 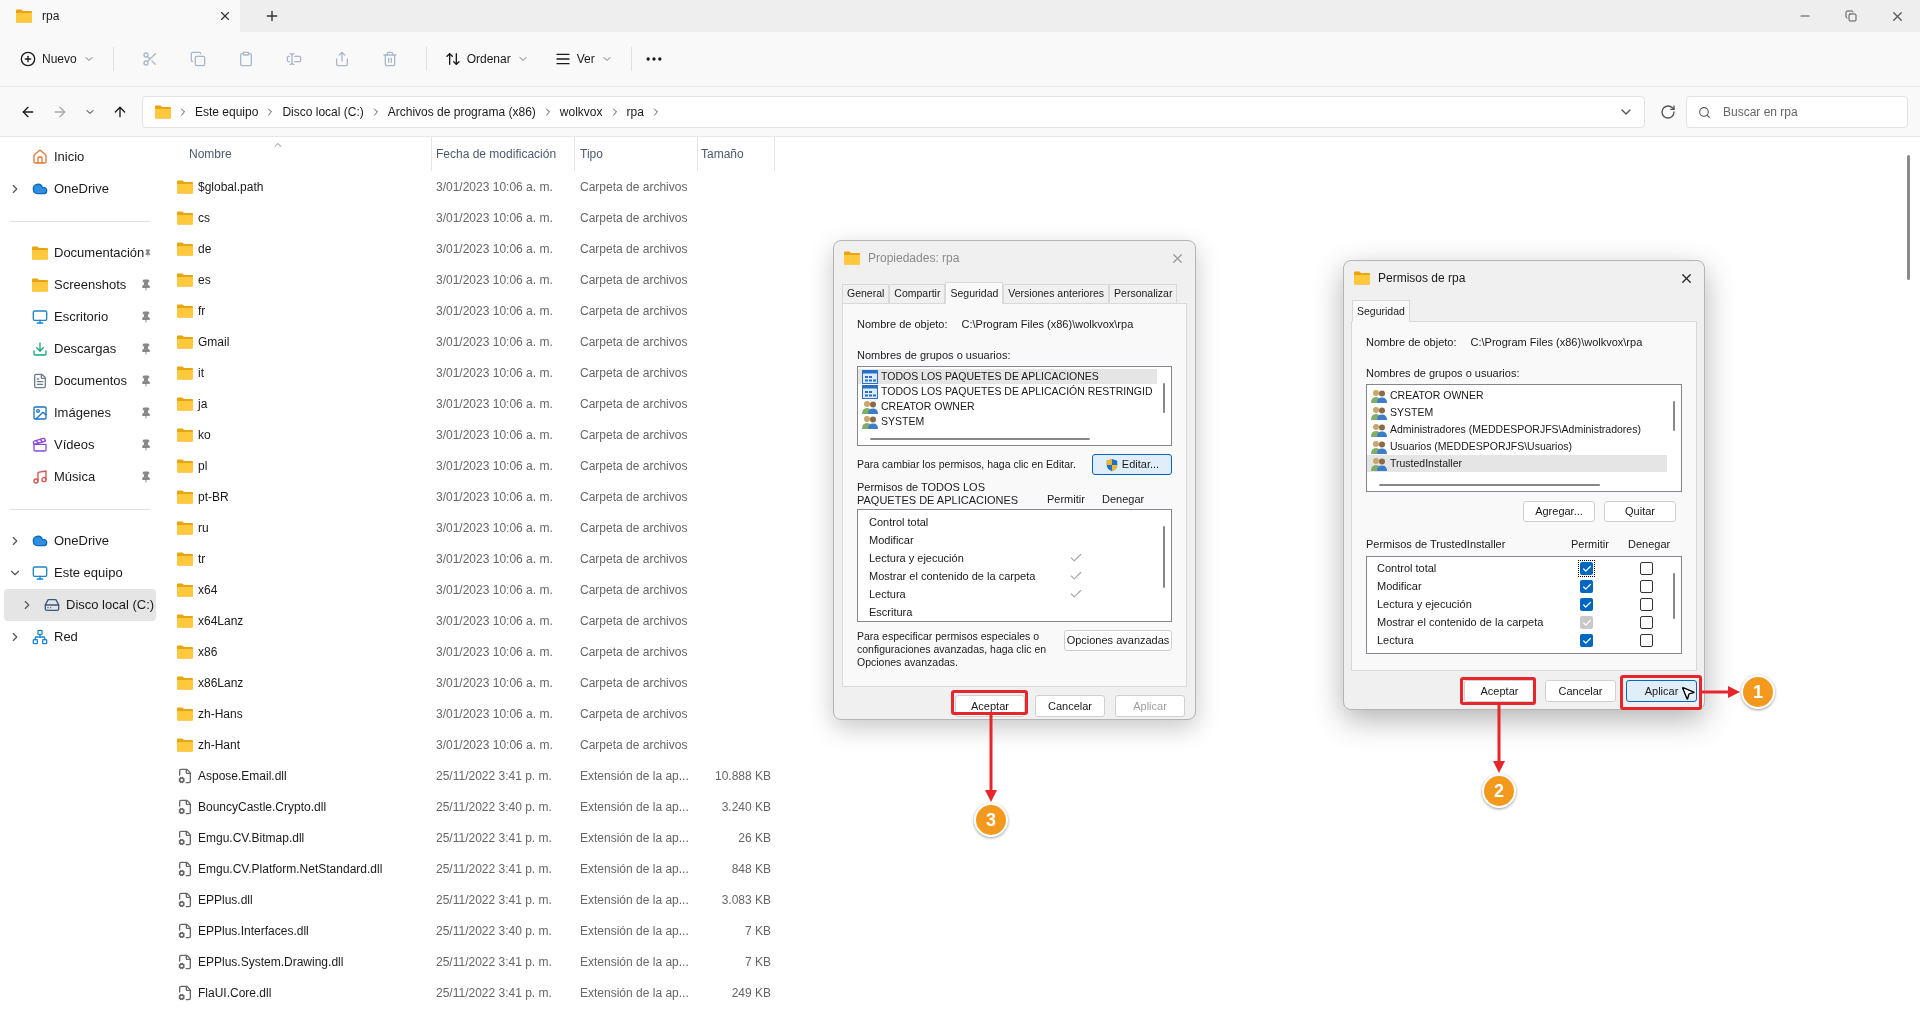 I want to click on file-name: zh-Hant, so click(x=219, y=744).